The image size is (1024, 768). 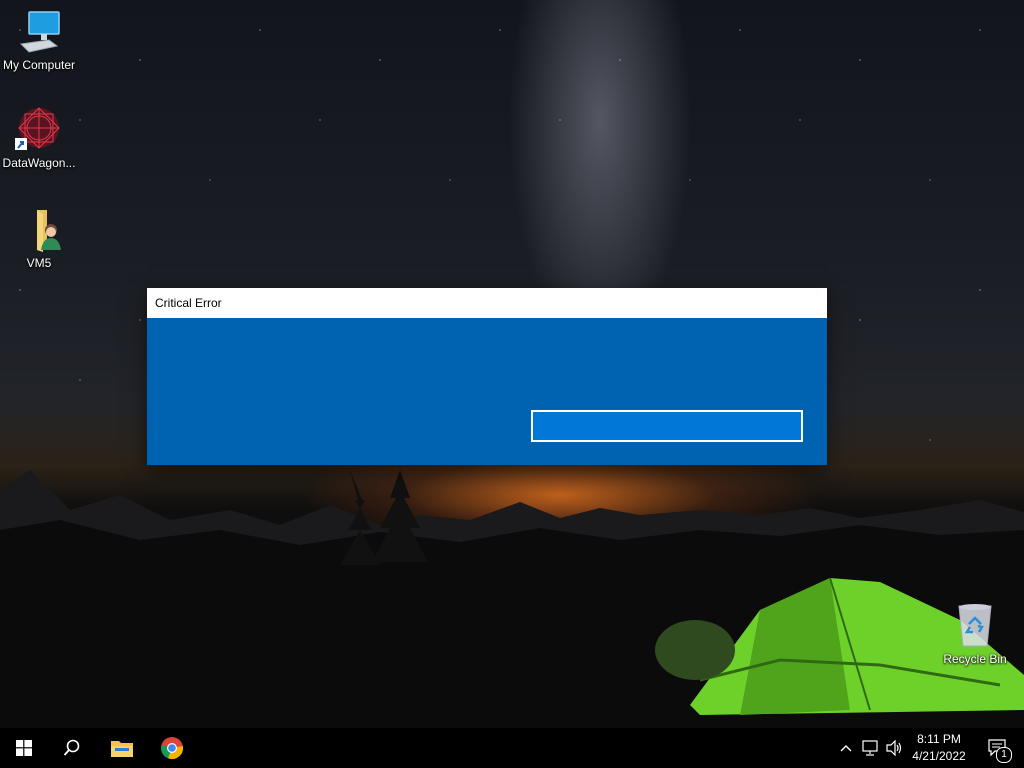 I want to click on monitor-icon, so click(x=39, y=32).